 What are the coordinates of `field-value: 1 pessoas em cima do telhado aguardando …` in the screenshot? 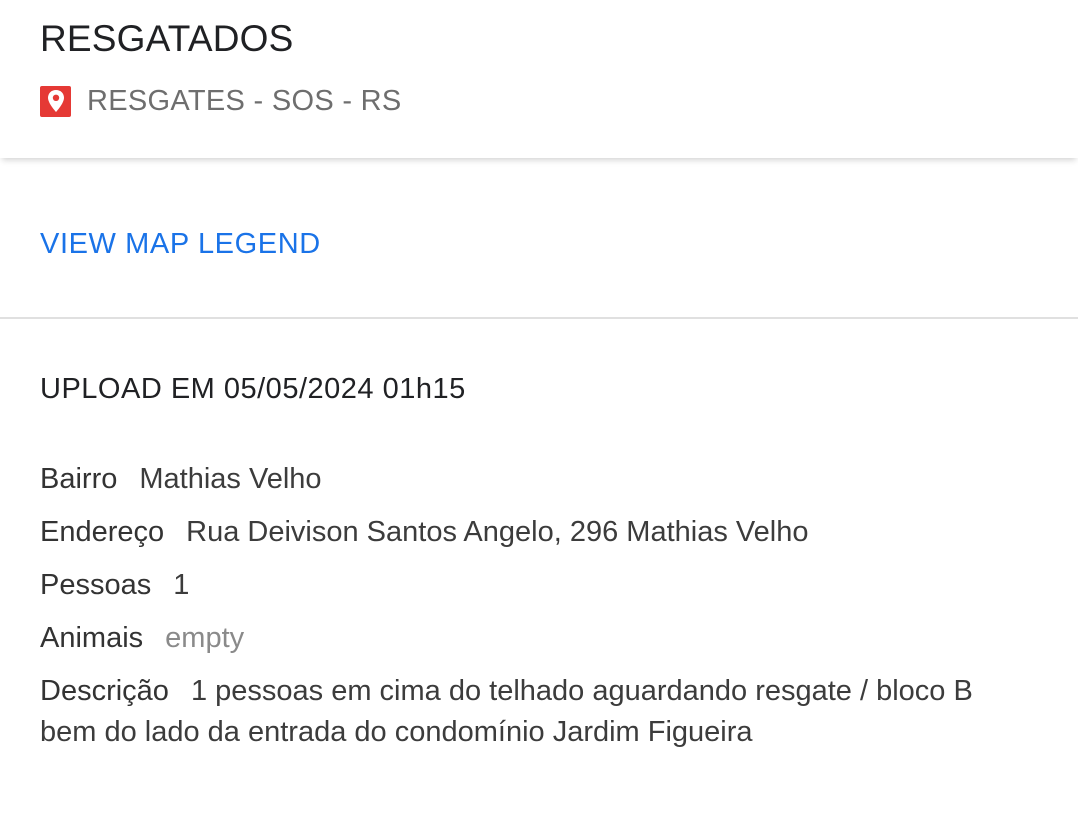 It's located at (506, 711).